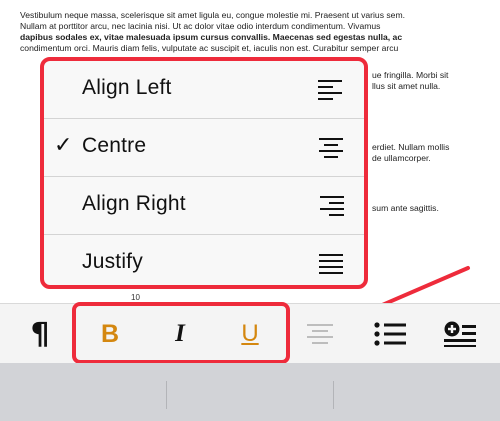 The image size is (500, 421). Describe the element at coordinates (63, 145) in the screenshot. I see `checkmark-icon: ✓` at that location.